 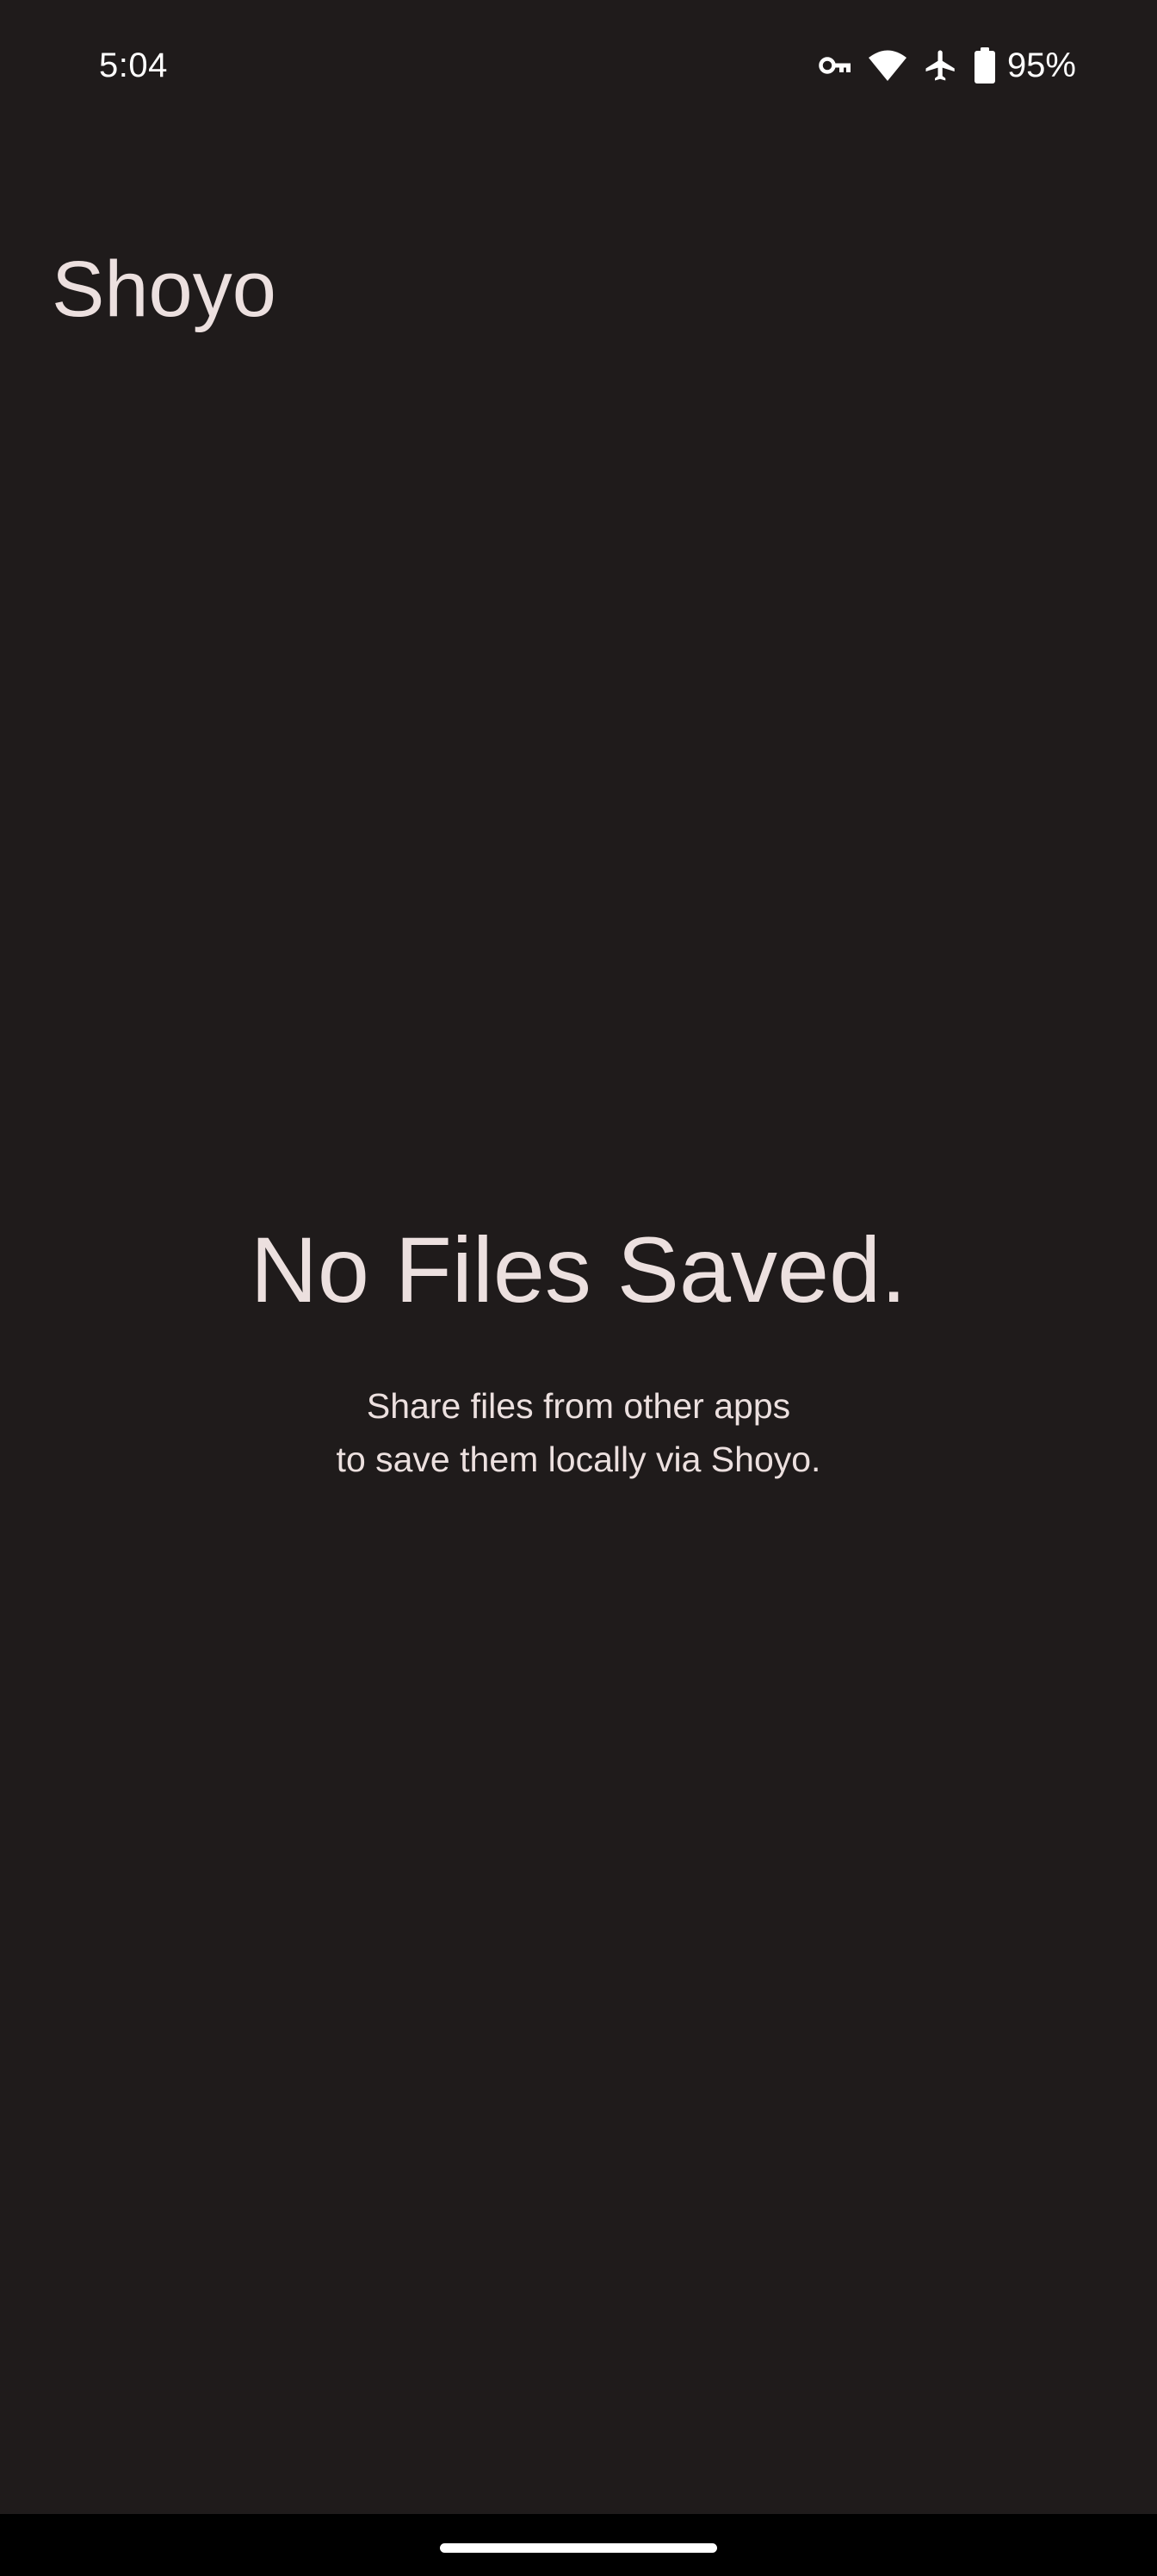 What do you see at coordinates (887, 65) in the screenshot?
I see `wifi-icon` at bounding box center [887, 65].